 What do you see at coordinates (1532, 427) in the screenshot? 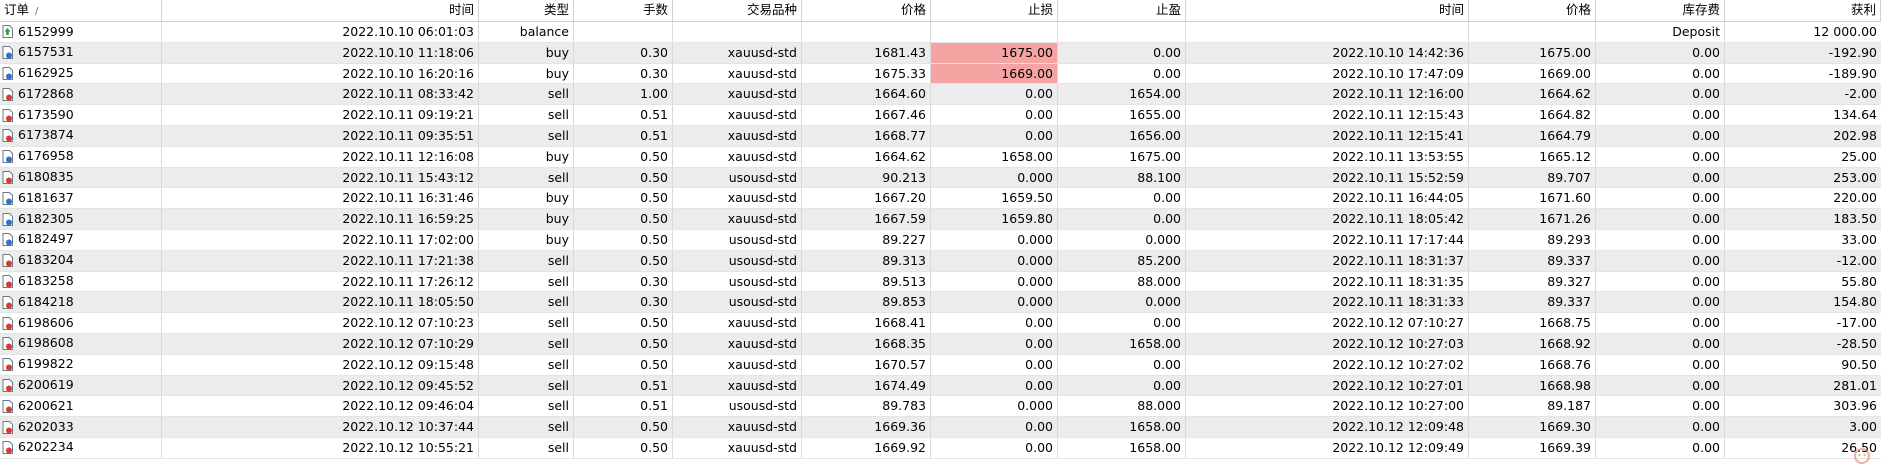
I see `close-price-cell: 1669.30` at bounding box center [1532, 427].